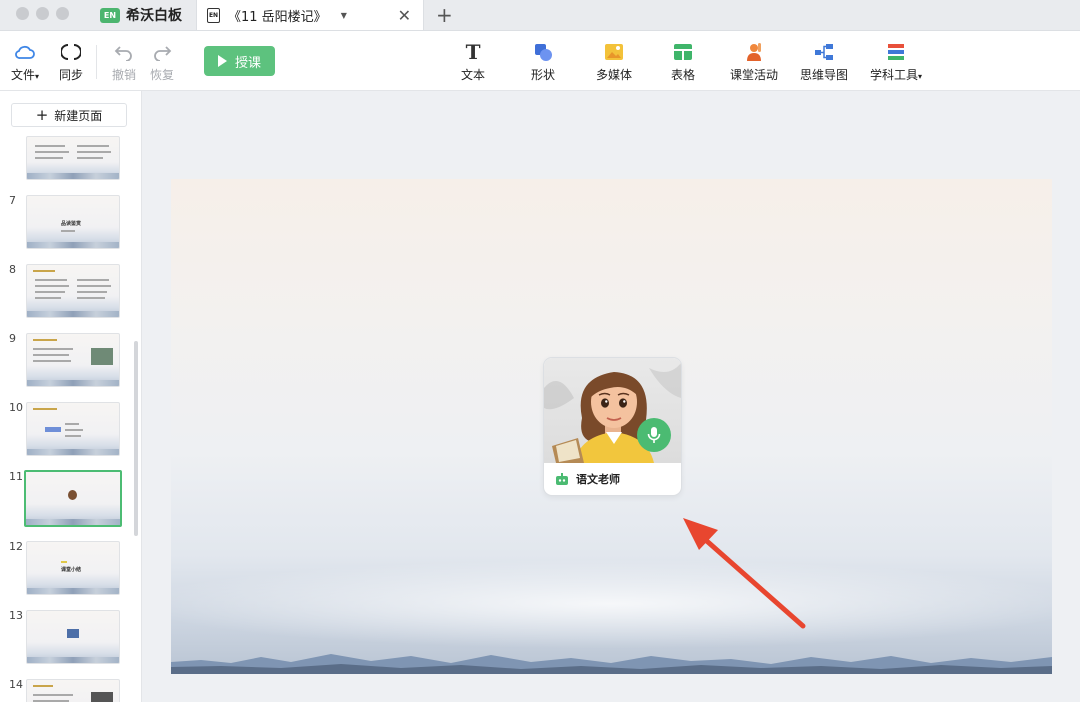 The width and height of the screenshot is (1080, 702). I want to click on media-tool-label: 多媒体, so click(614, 75).